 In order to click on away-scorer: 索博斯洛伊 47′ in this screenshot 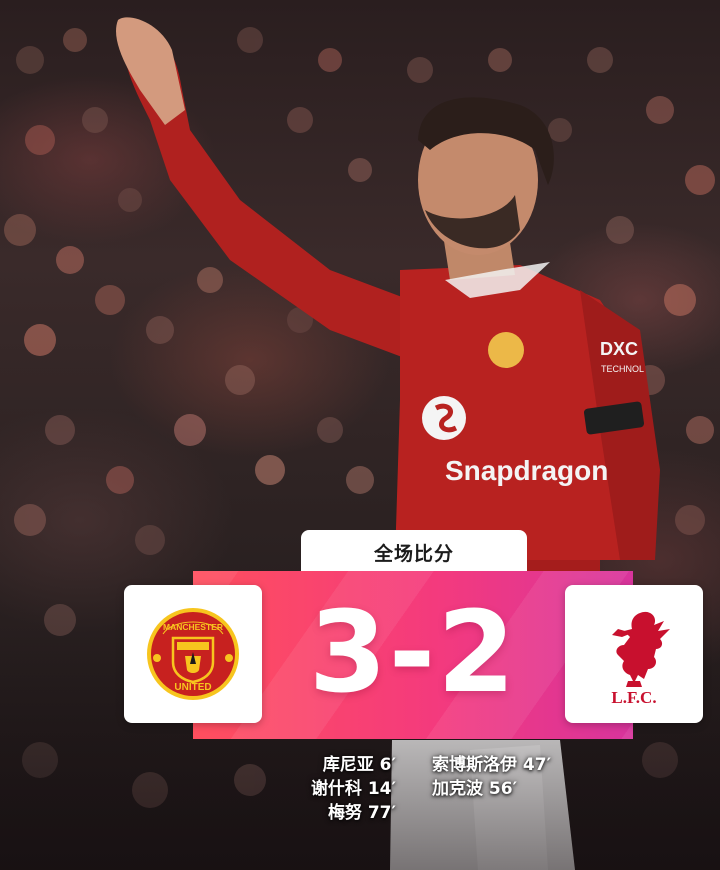, I will do `click(492, 765)`.